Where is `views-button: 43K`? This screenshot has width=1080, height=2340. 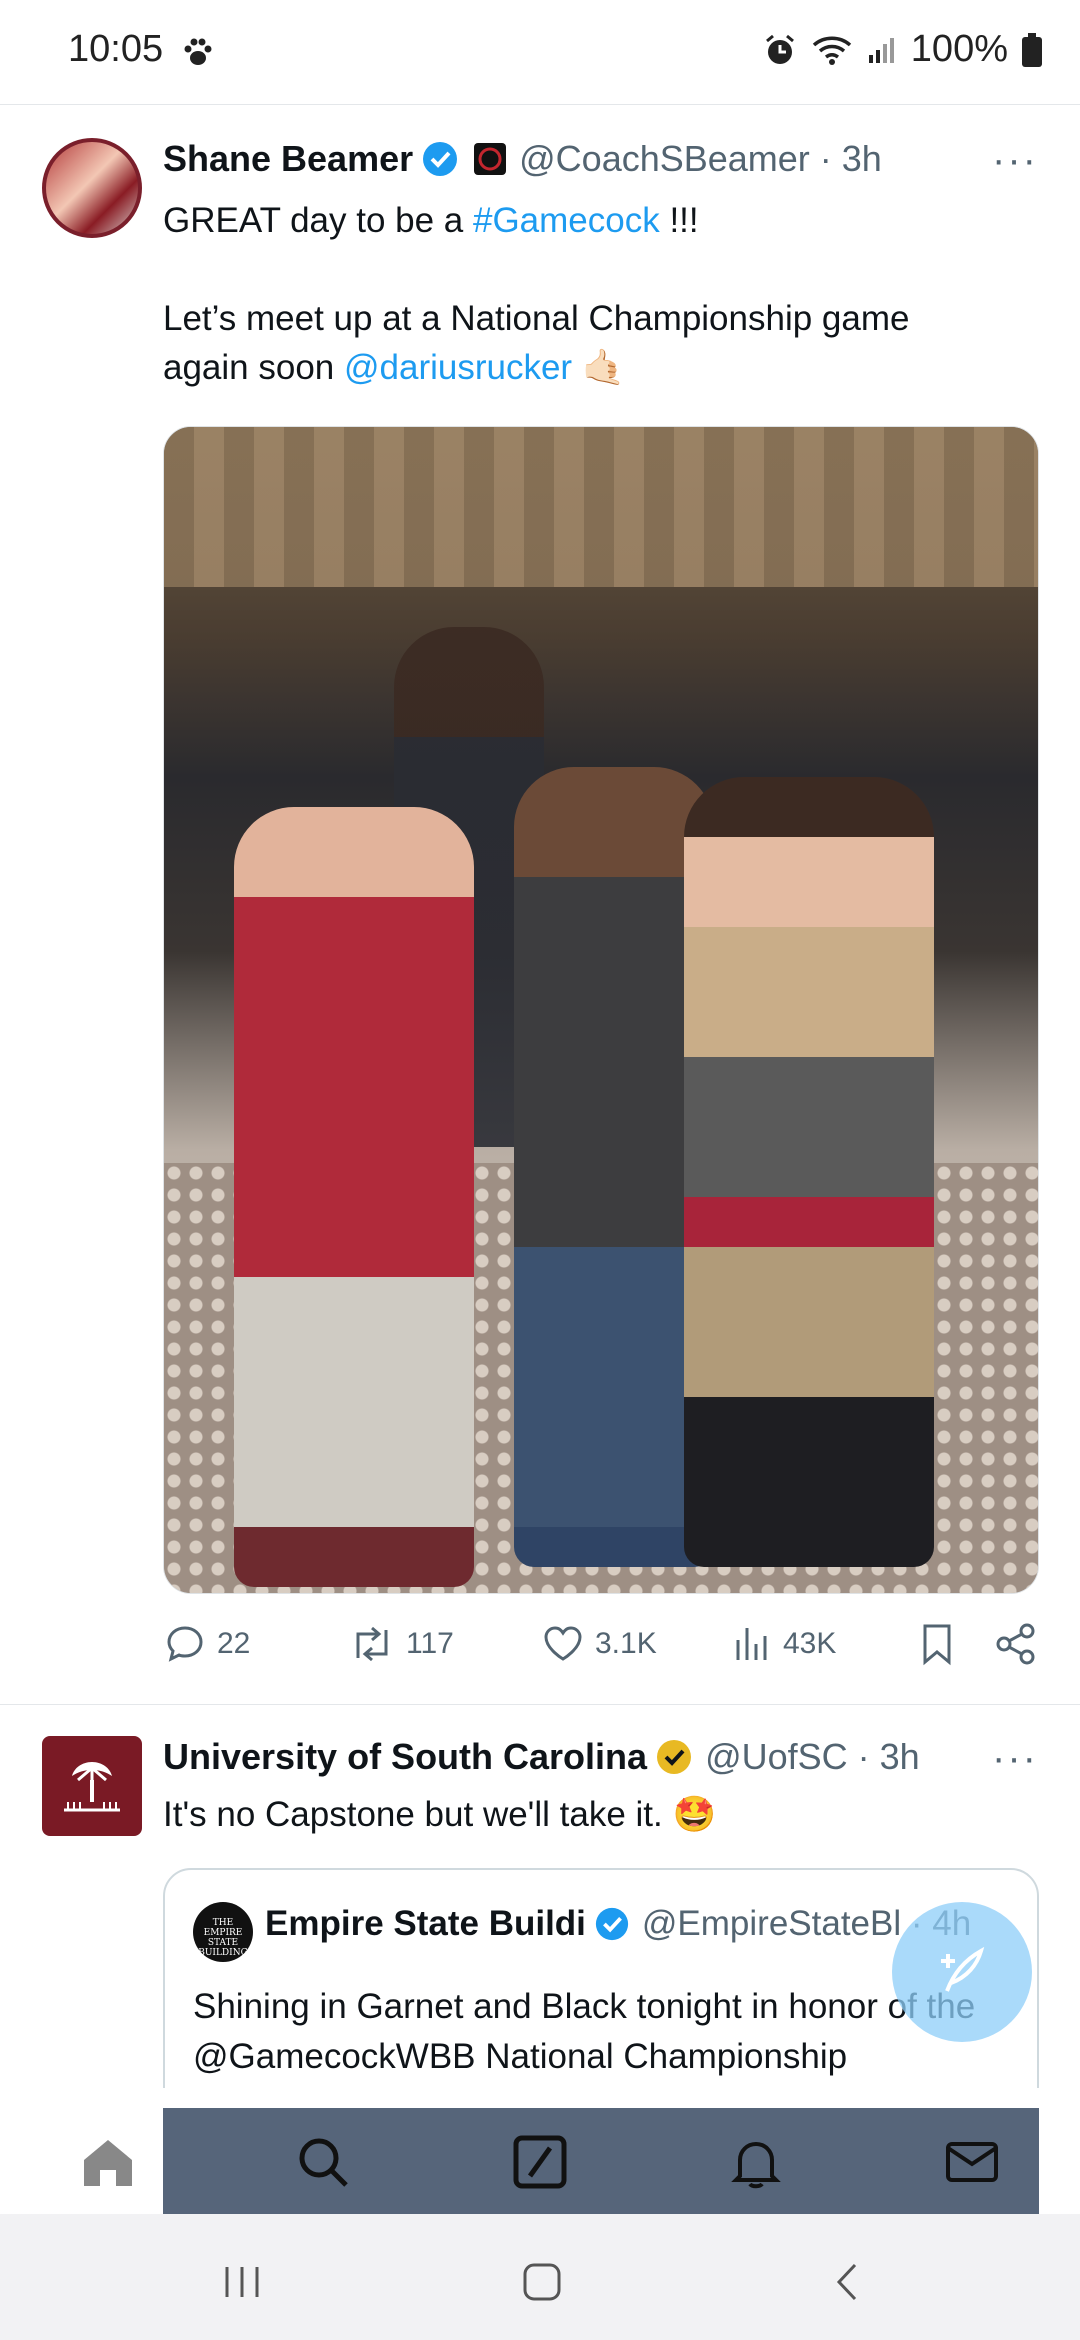 views-button: 43K is located at coordinates (784, 1644).